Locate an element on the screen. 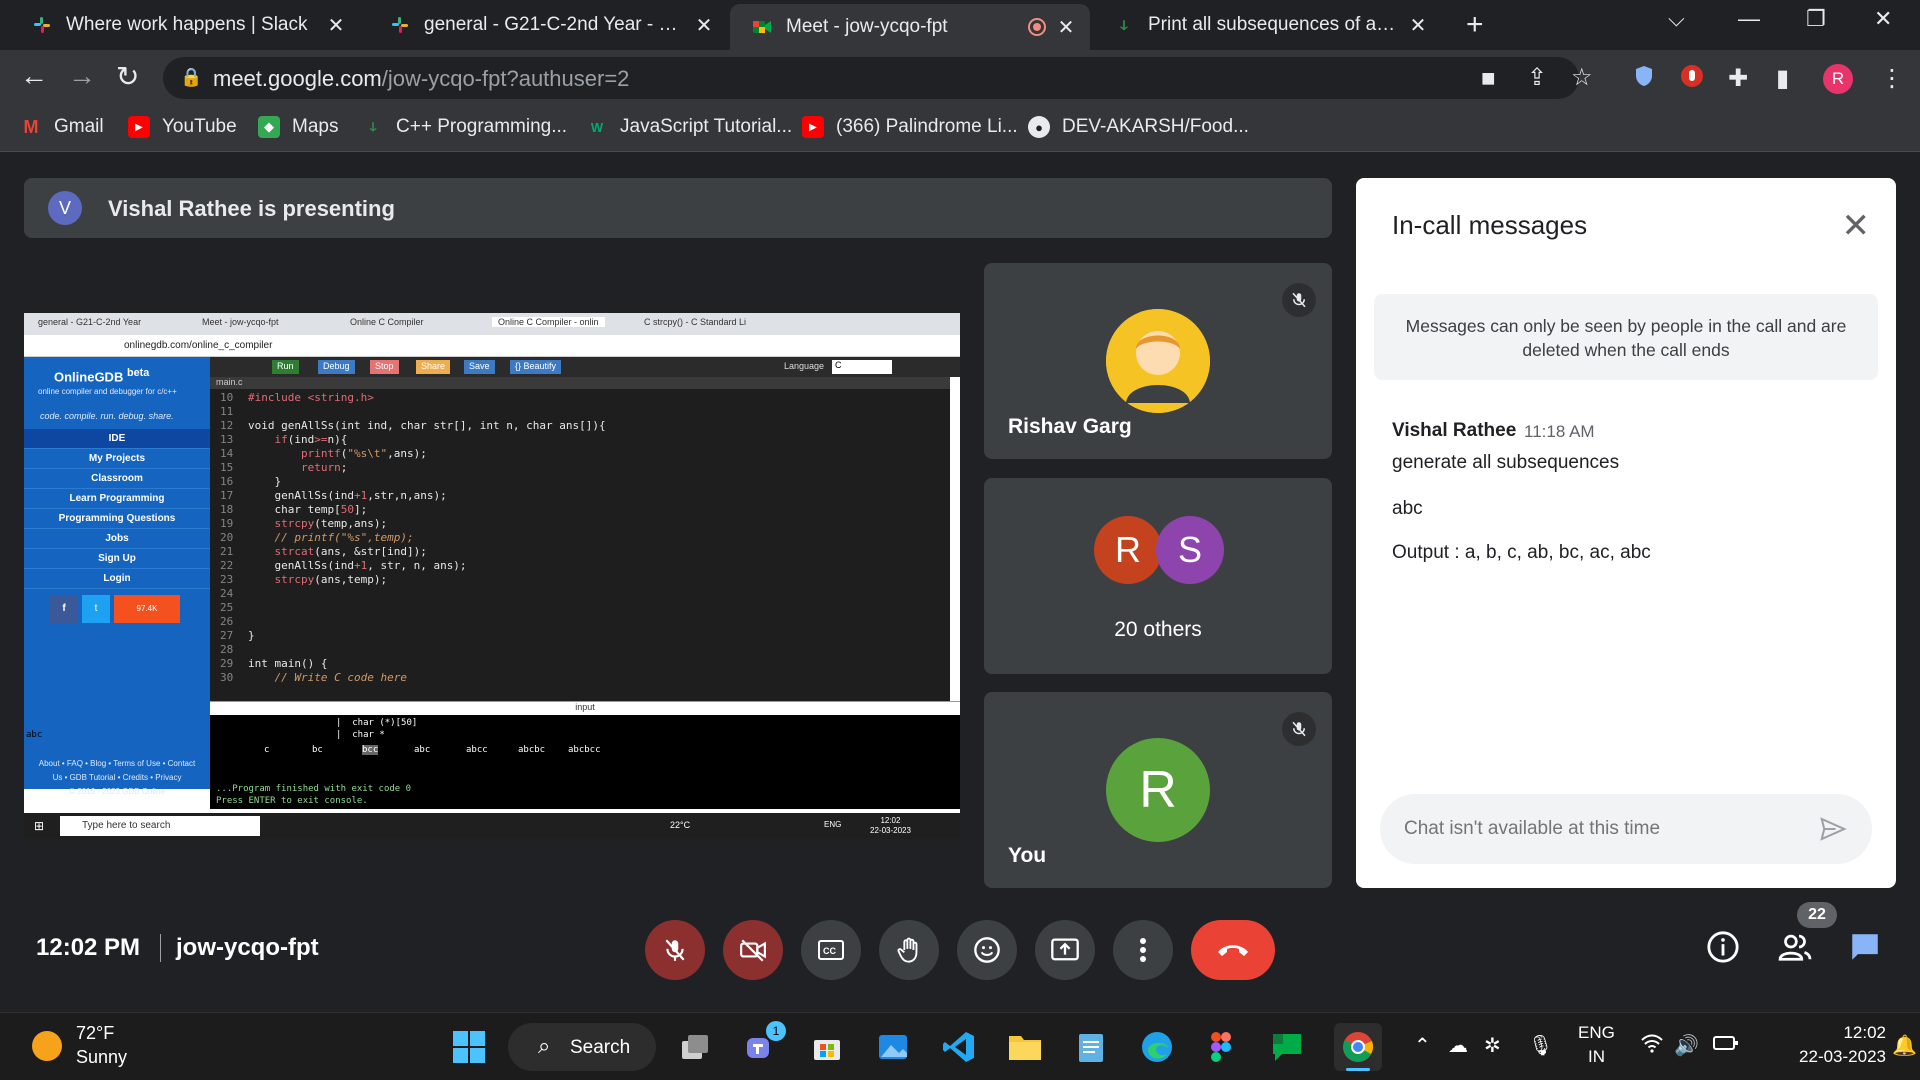  clock-time: 12:02 is located at coordinates (1836, 1033).